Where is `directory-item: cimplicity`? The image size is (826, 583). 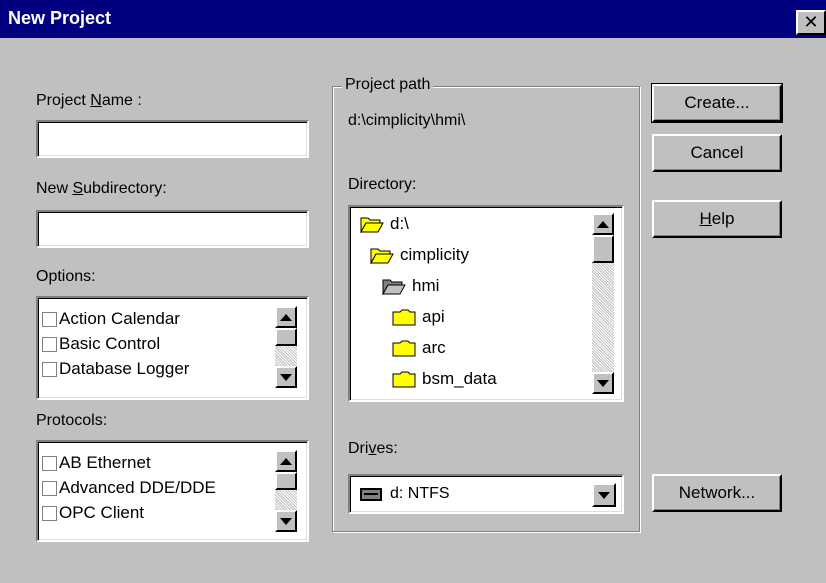
directory-item: cimplicity is located at coordinates (419, 255).